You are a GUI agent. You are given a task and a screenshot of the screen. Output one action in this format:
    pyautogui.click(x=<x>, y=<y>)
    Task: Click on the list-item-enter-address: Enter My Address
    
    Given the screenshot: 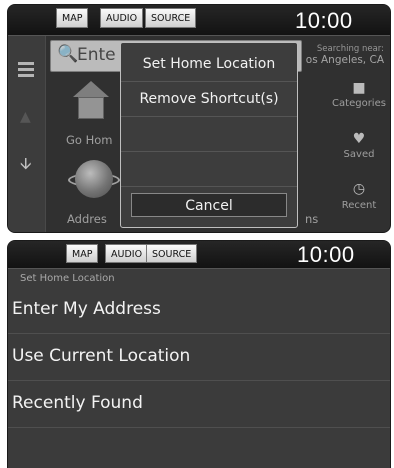 What is the action you would take?
    pyautogui.click(x=199, y=310)
    